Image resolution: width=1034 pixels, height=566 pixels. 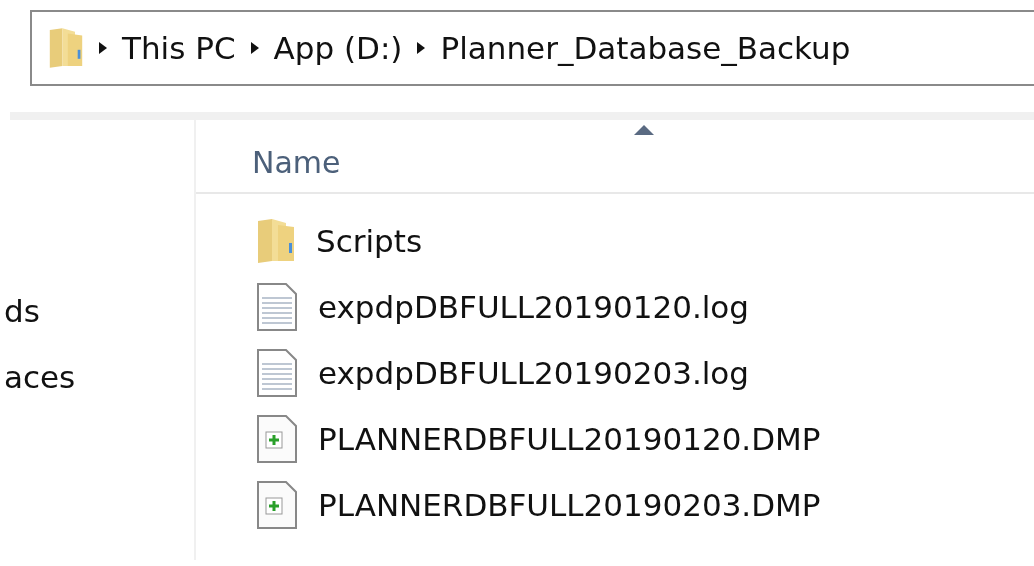 I want to click on file-name: expdpDBFULL20190203.log, so click(x=533, y=373).